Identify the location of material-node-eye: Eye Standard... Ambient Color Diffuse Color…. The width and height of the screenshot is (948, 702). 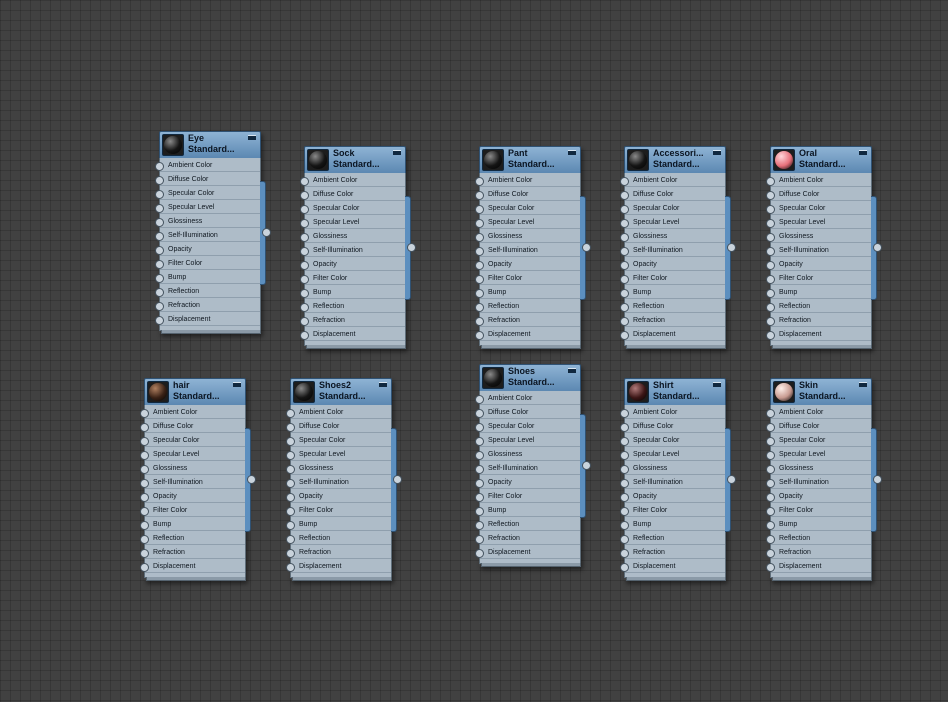
(213, 232).